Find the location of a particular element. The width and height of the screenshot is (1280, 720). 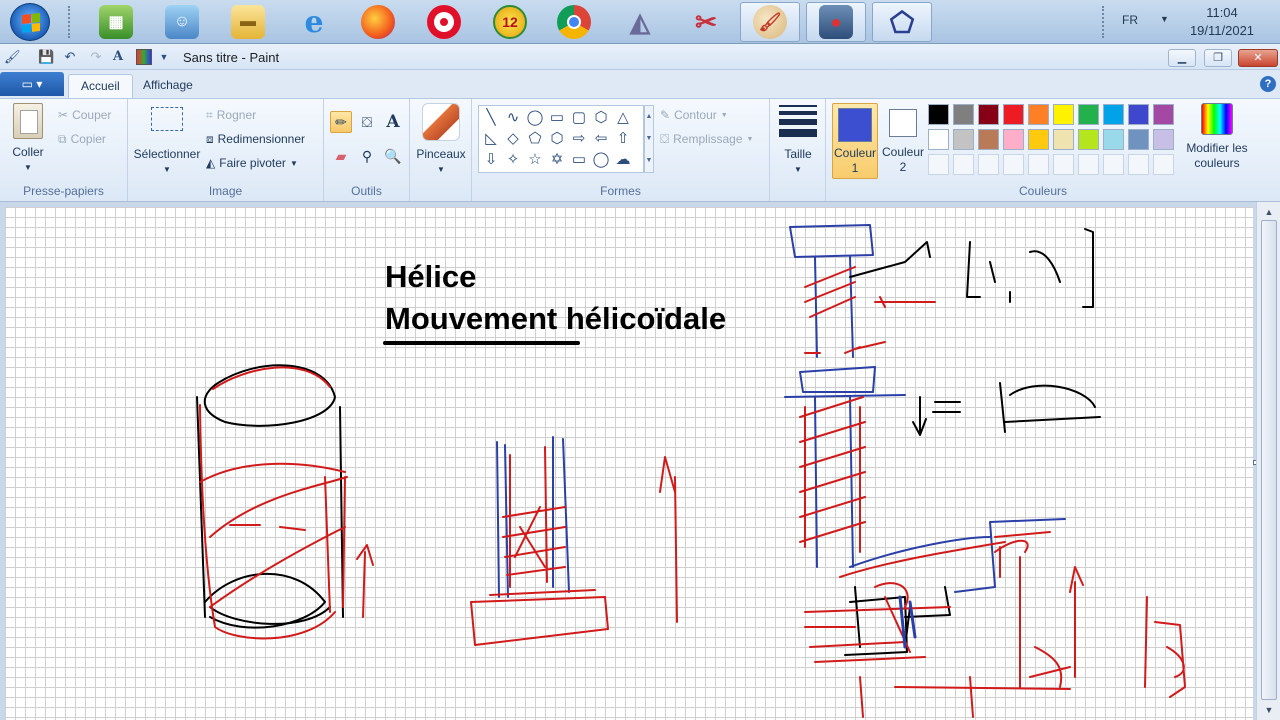

rounded-rectangle-shape-icon: ▢ is located at coordinates (579, 118).